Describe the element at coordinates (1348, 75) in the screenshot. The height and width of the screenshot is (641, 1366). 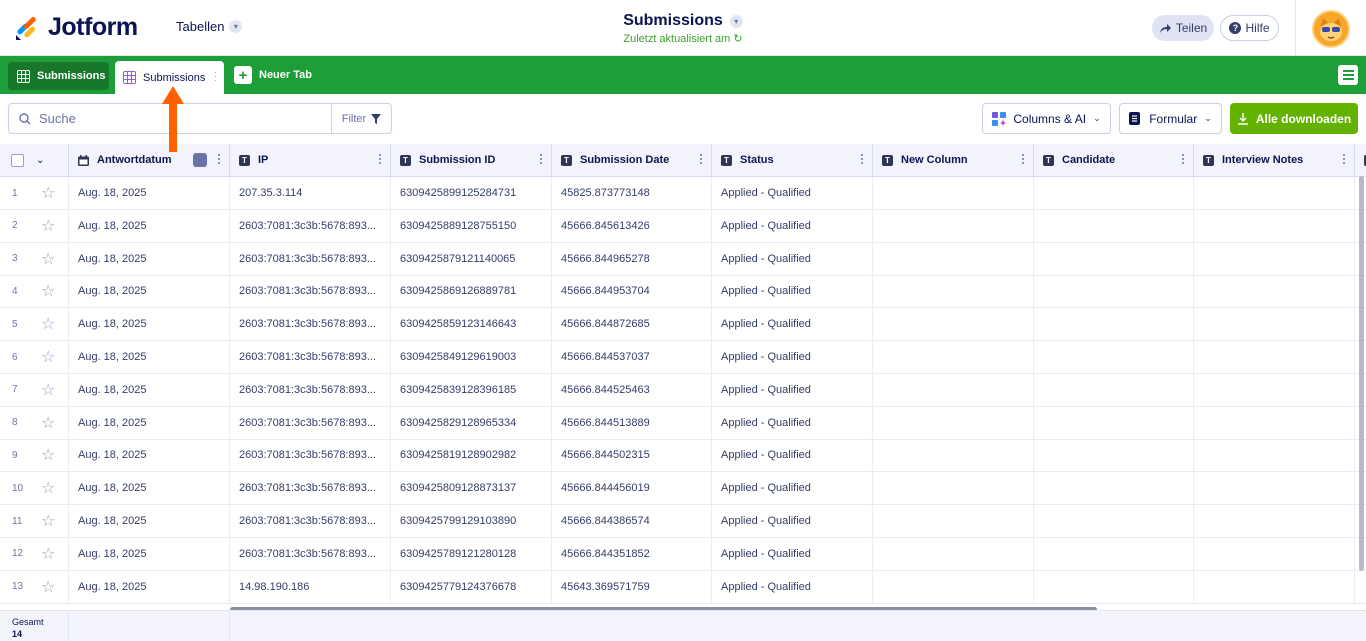
I see `hamburger-menu-button` at that location.